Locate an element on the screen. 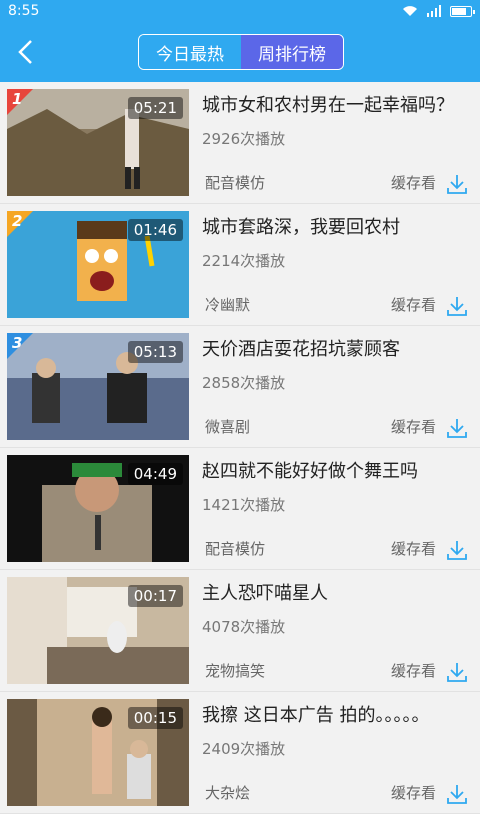  tab-switcher: 今日最热 周排行榜 is located at coordinates (241, 52).